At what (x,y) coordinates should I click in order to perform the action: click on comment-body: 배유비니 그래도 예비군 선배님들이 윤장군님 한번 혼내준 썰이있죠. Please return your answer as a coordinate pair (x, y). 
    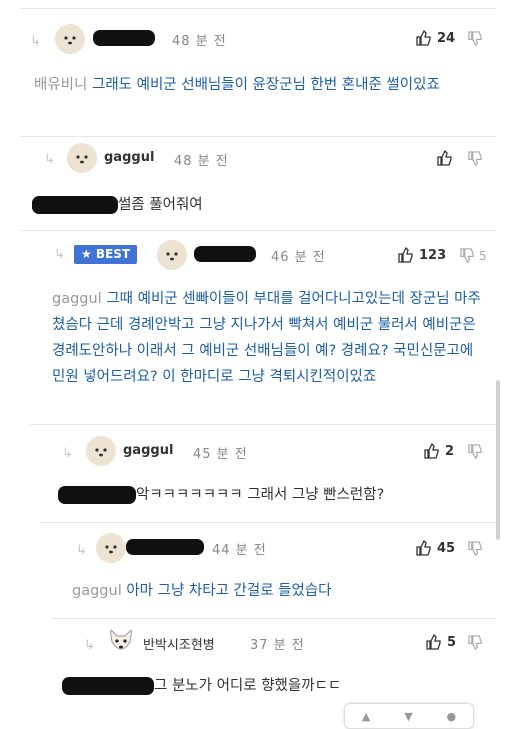
    Looking at the image, I should click on (254, 85).